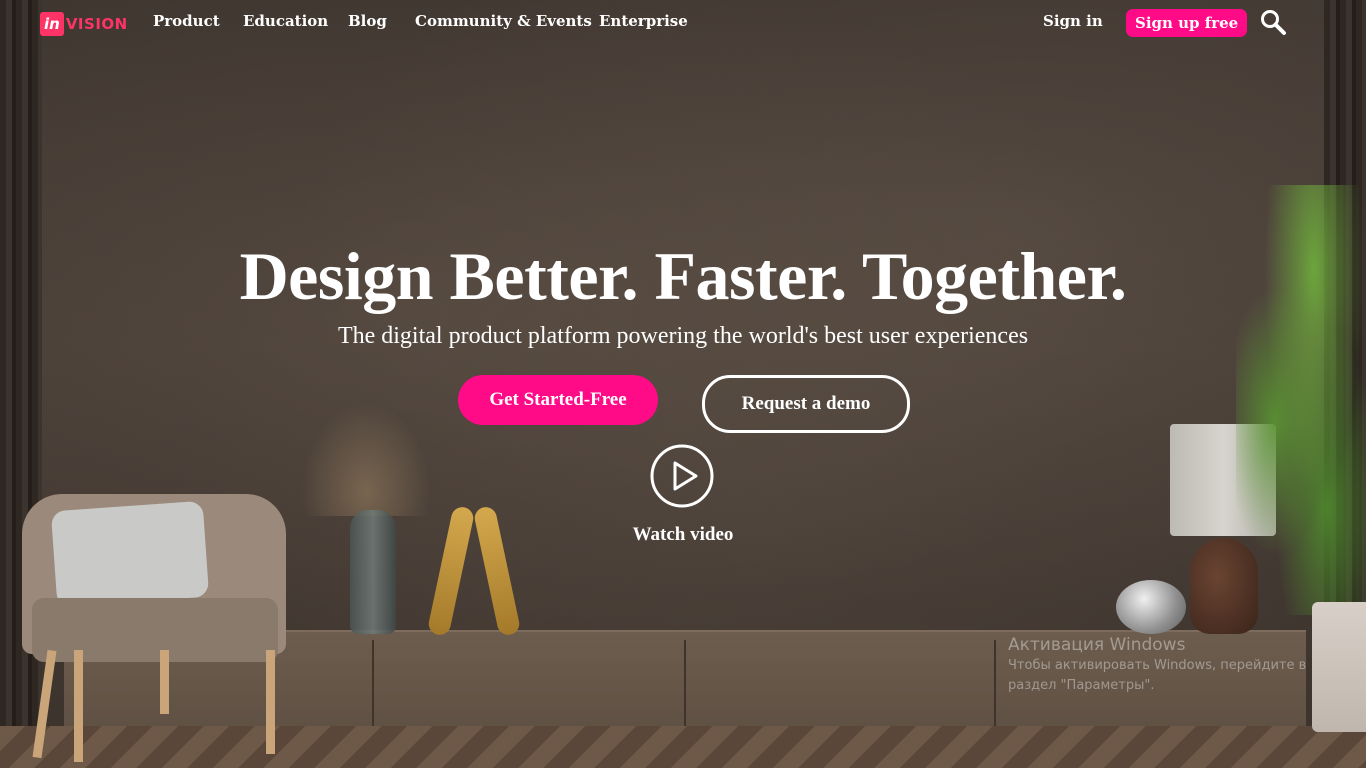 This screenshot has height=768, width=1366. I want to click on request-demo-button: Request a demo, so click(806, 404).